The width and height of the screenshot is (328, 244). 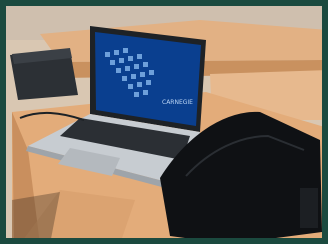 I want to click on laptop-screen, so click(x=148, y=79).